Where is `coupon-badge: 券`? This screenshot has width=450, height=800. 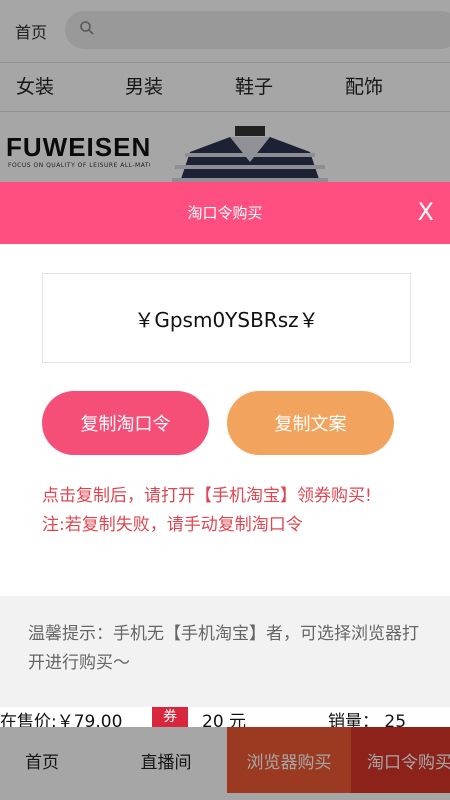
coupon-badge: 券 is located at coordinates (170, 717).